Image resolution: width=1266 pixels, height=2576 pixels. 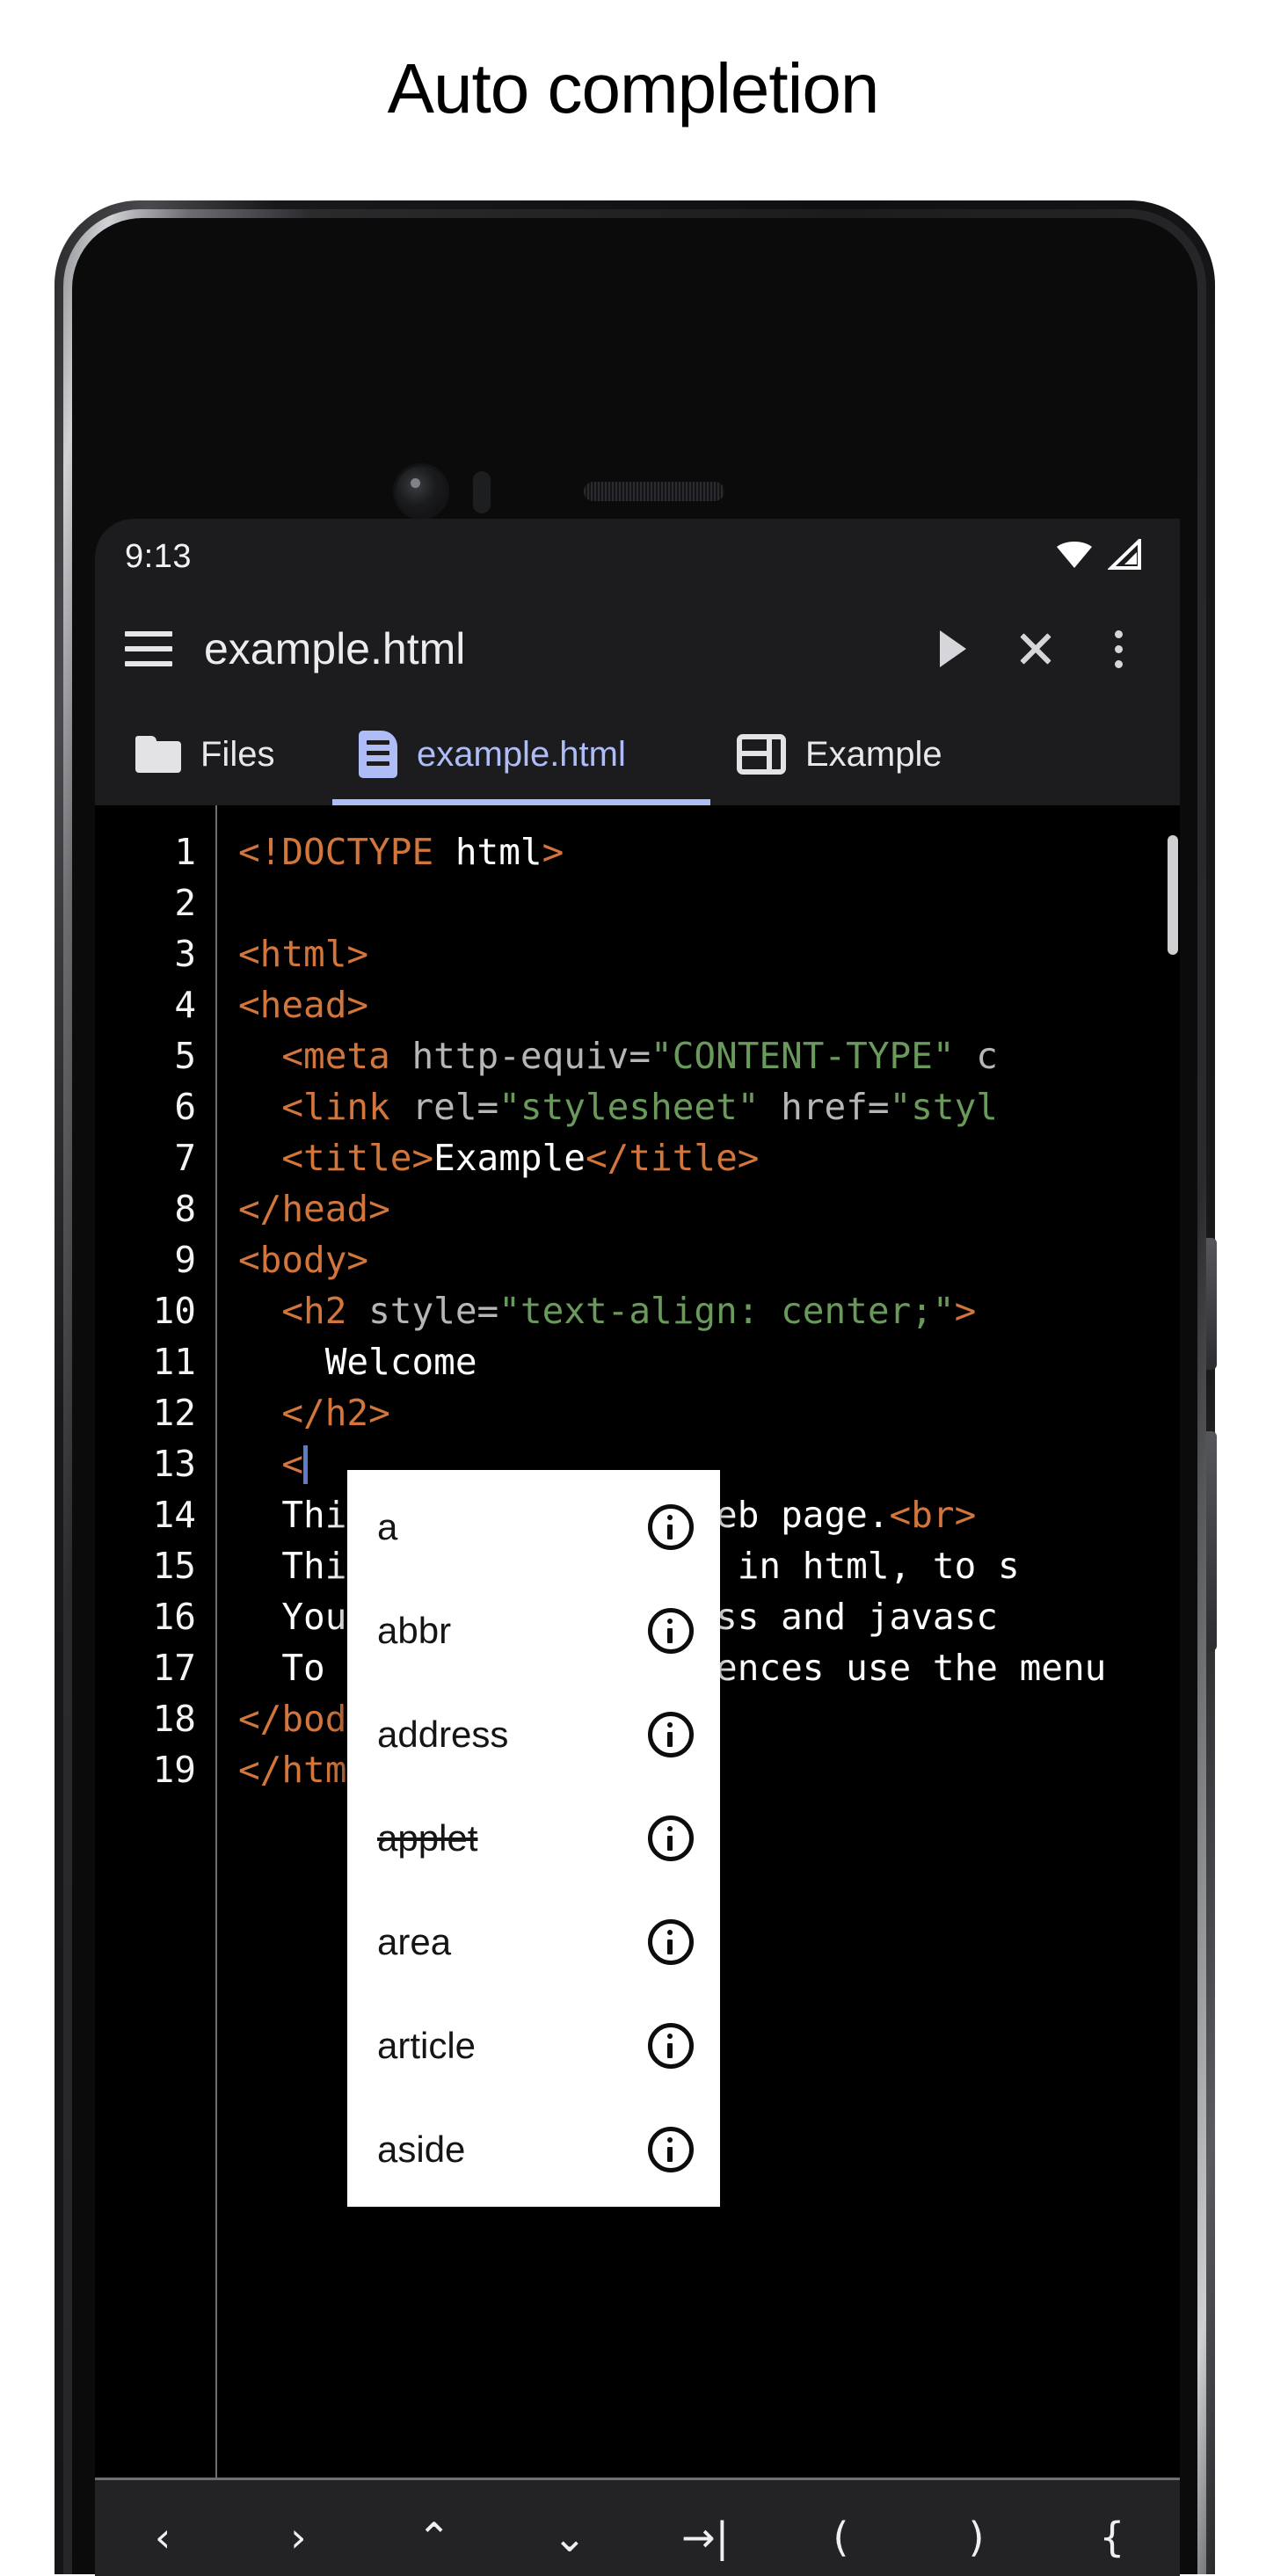 I want to click on vertical-scrollbar-thumb, so click(x=1173, y=895).